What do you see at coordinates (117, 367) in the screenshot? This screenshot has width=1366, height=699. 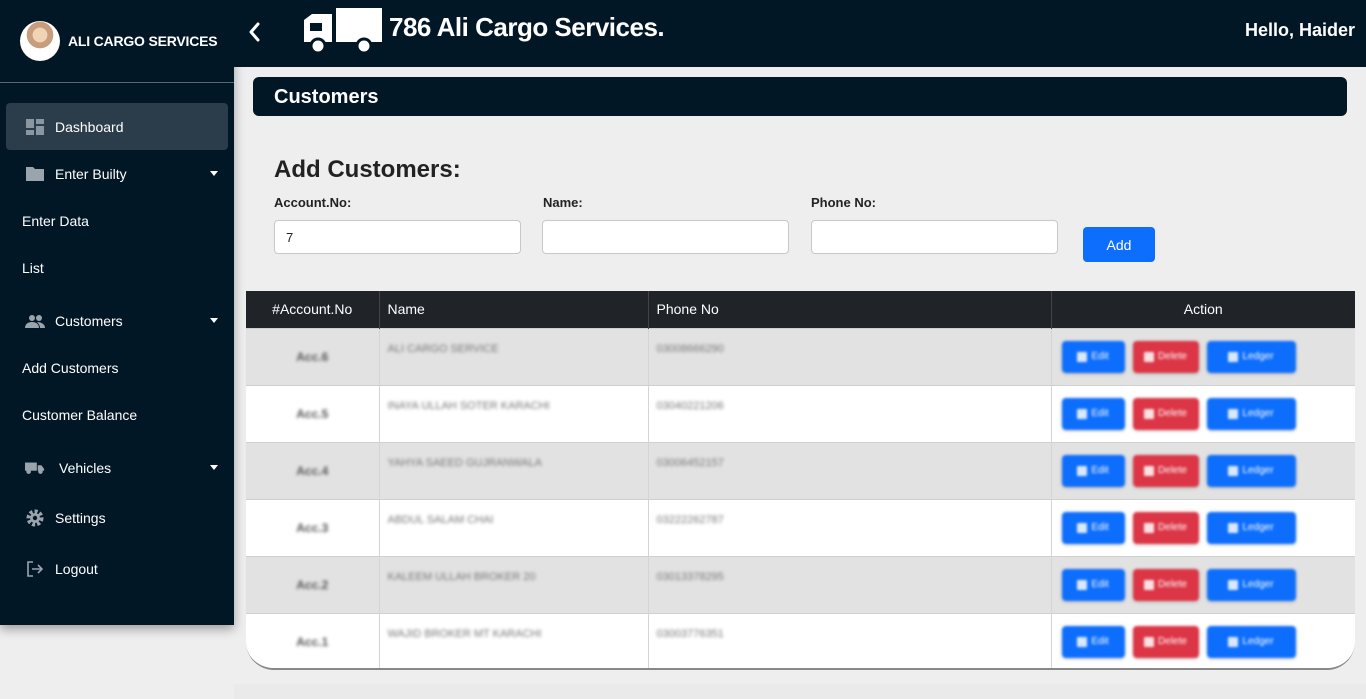 I see `sidebar-item-add-customers: Add Customers` at bounding box center [117, 367].